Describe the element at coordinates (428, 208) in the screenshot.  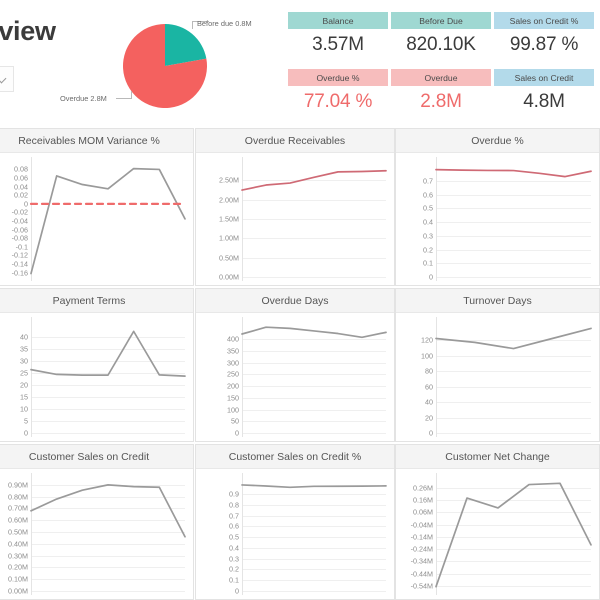
I see `y-axis-tick-label: 0.5` at that location.